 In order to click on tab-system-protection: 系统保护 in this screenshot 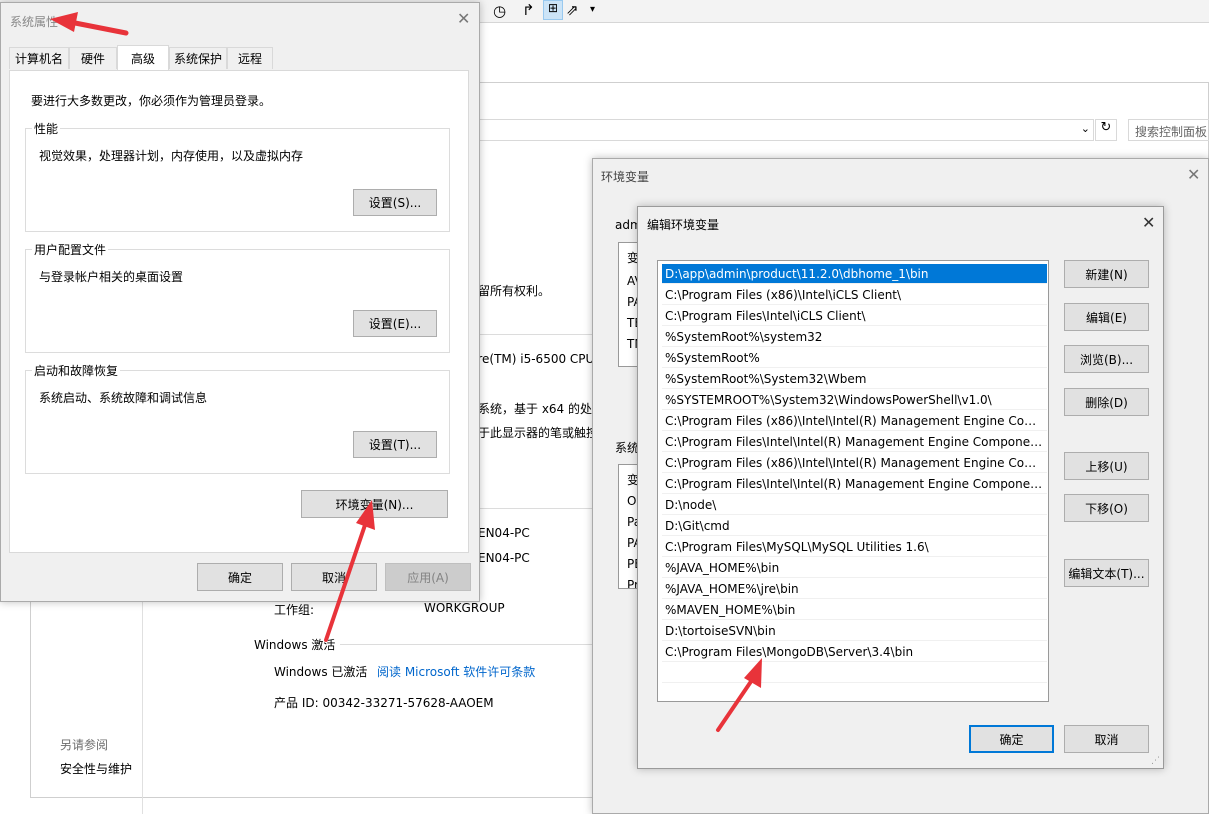, I will do `click(198, 58)`.